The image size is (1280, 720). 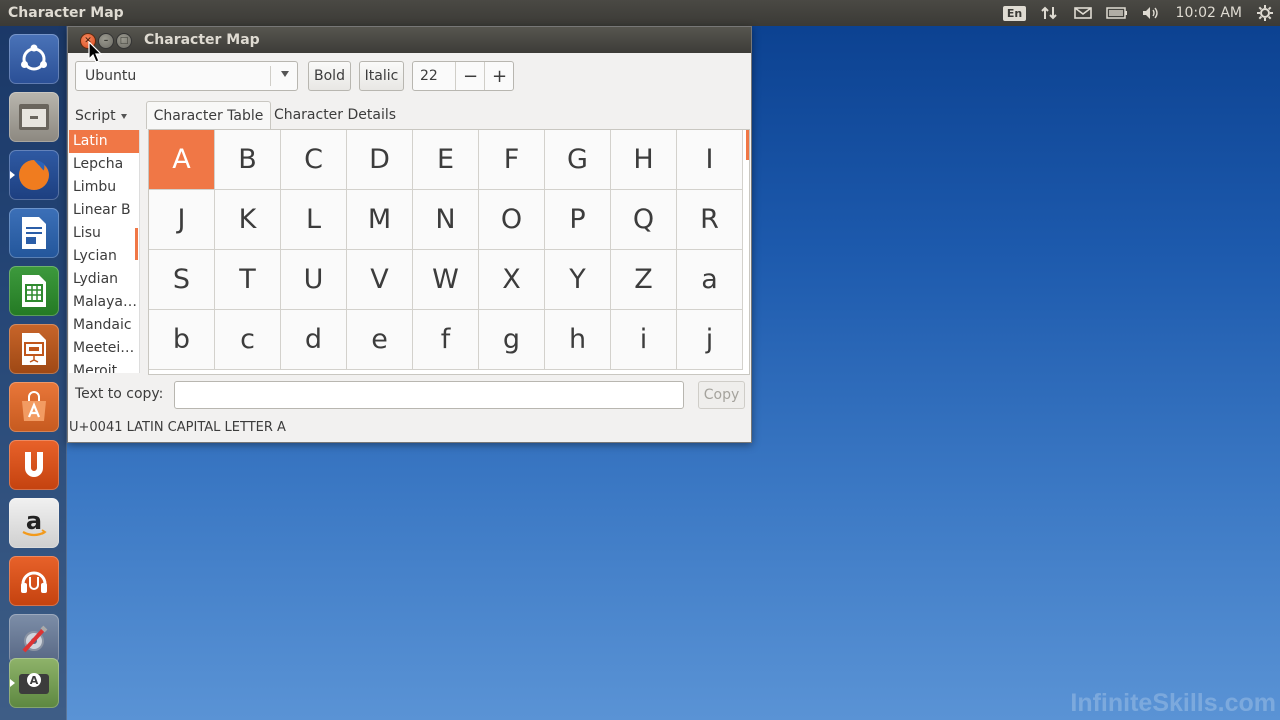 I want to click on script-item: Lepcha, so click(x=104, y=164).